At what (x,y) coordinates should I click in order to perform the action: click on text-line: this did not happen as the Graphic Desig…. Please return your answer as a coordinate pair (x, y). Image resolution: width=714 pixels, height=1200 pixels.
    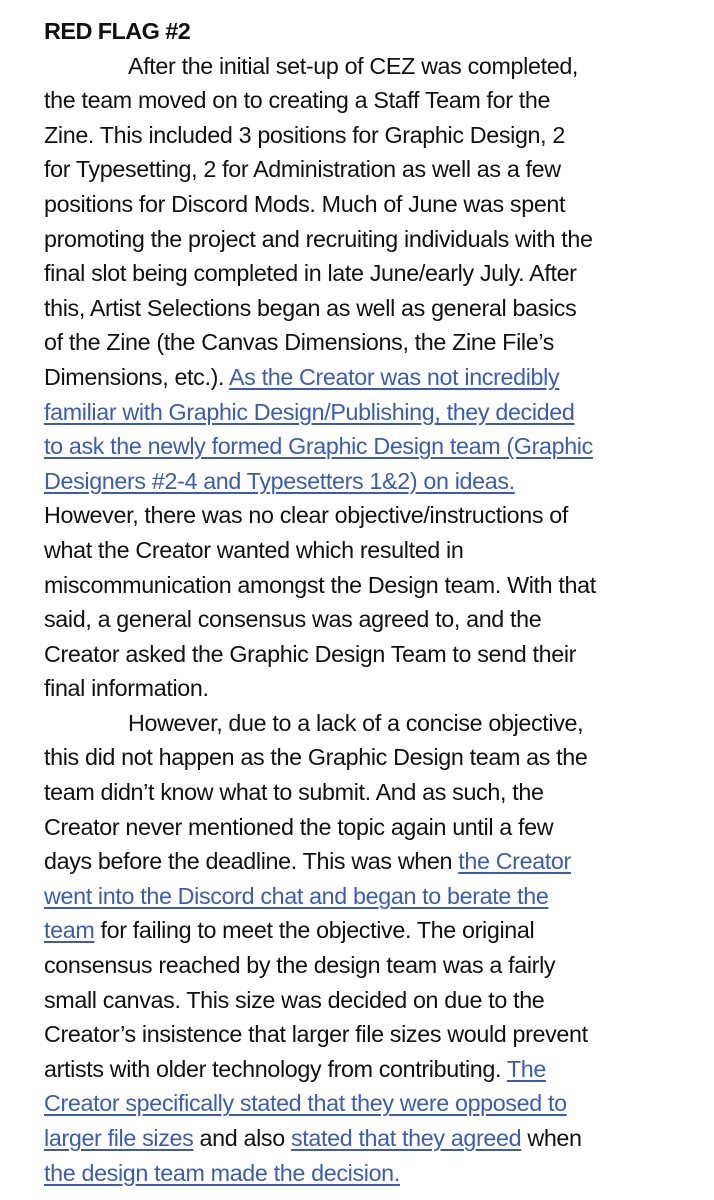
    Looking at the image, I should click on (379, 757).